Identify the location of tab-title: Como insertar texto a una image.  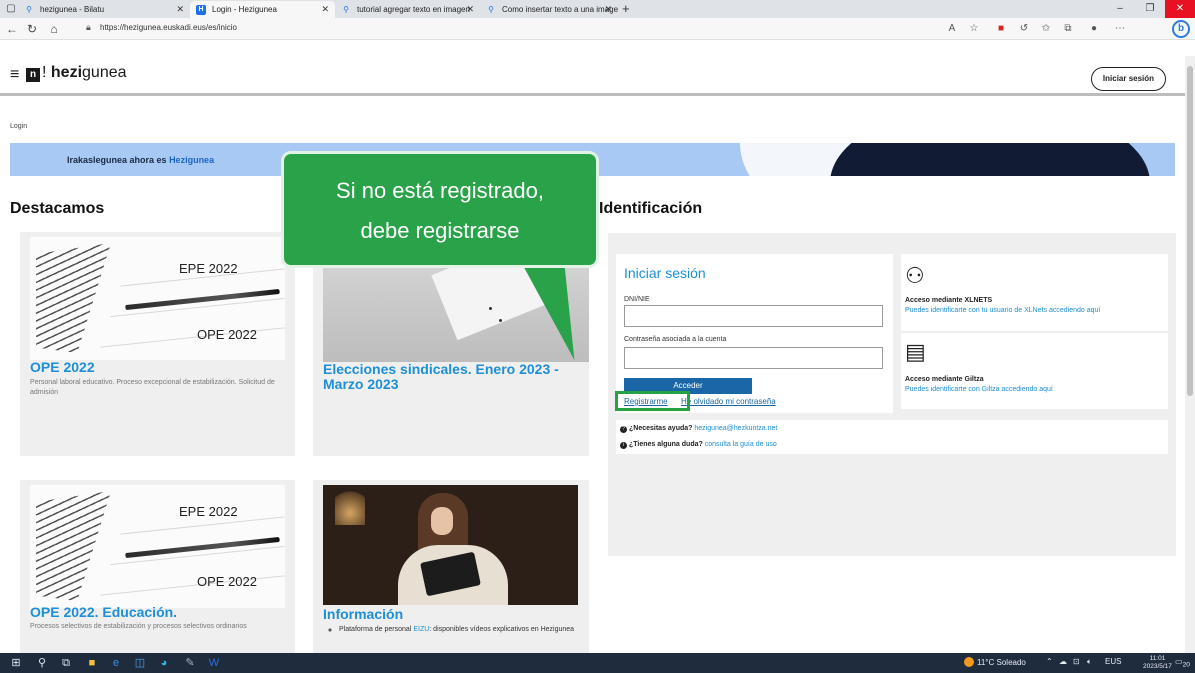
(560, 9).